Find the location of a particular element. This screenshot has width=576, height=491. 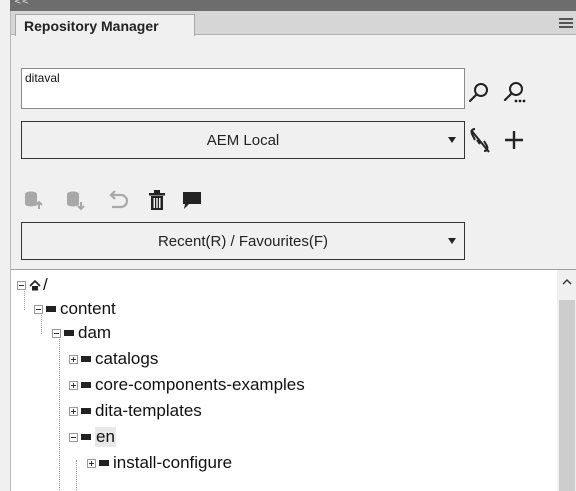

tree-node-content: content is located at coordinates (75, 309).